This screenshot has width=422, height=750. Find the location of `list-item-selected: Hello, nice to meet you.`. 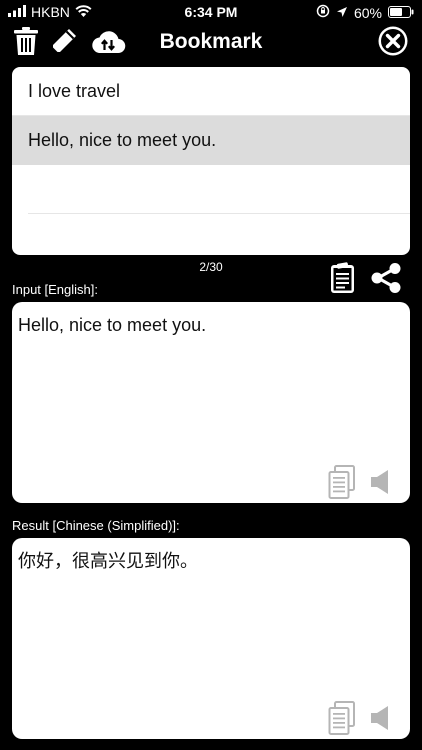

list-item-selected: Hello, nice to meet you. is located at coordinates (211, 140).